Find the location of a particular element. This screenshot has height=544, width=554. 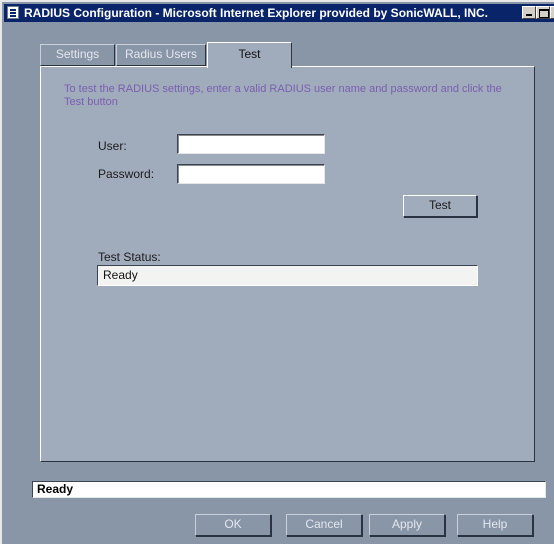

apply-button: Apply is located at coordinates (407, 525).